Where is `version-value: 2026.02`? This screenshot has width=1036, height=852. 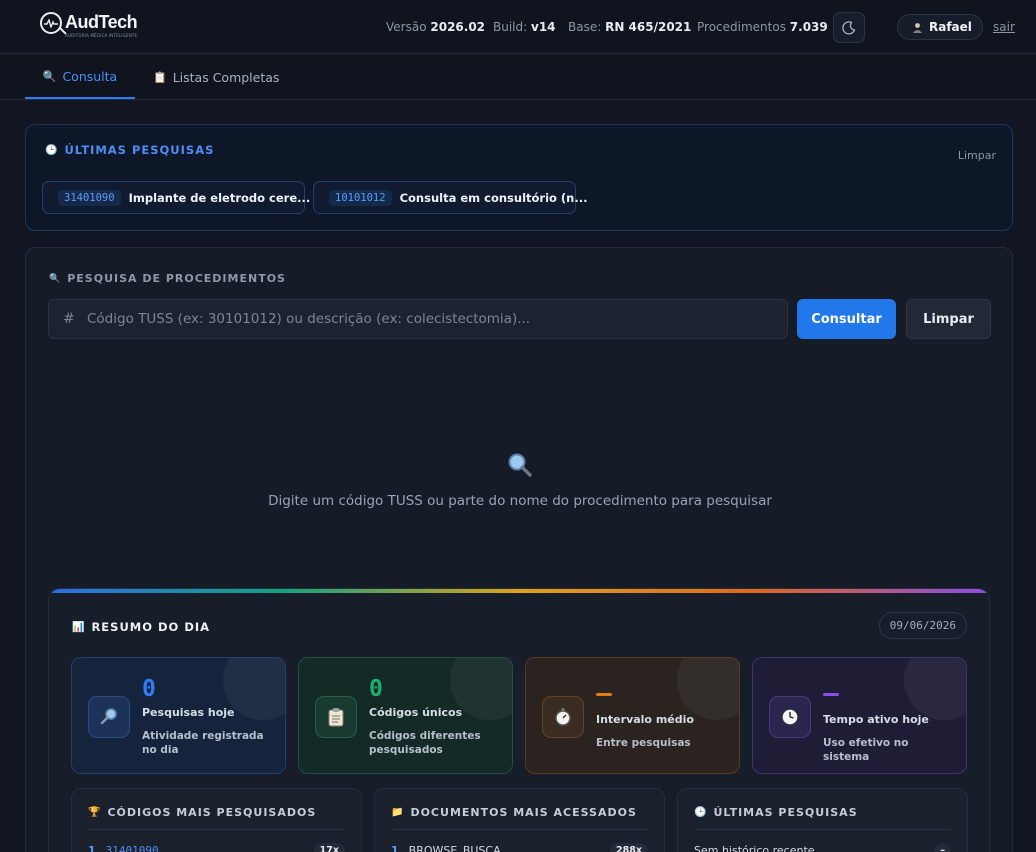
version-value: 2026.02 is located at coordinates (458, 27).